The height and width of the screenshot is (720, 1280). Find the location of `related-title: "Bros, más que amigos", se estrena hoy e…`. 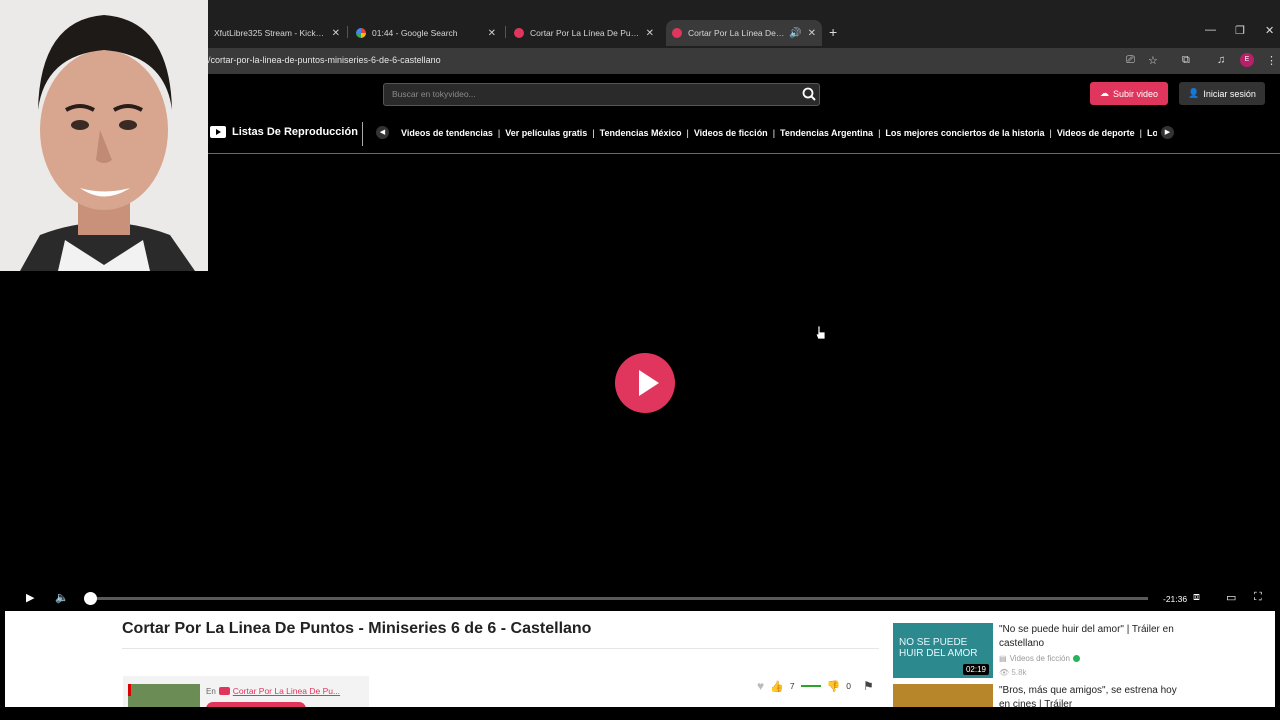

related-title: "Bros, más que amigos", se estrena hoy e… is located at coordinates (1091, 695).